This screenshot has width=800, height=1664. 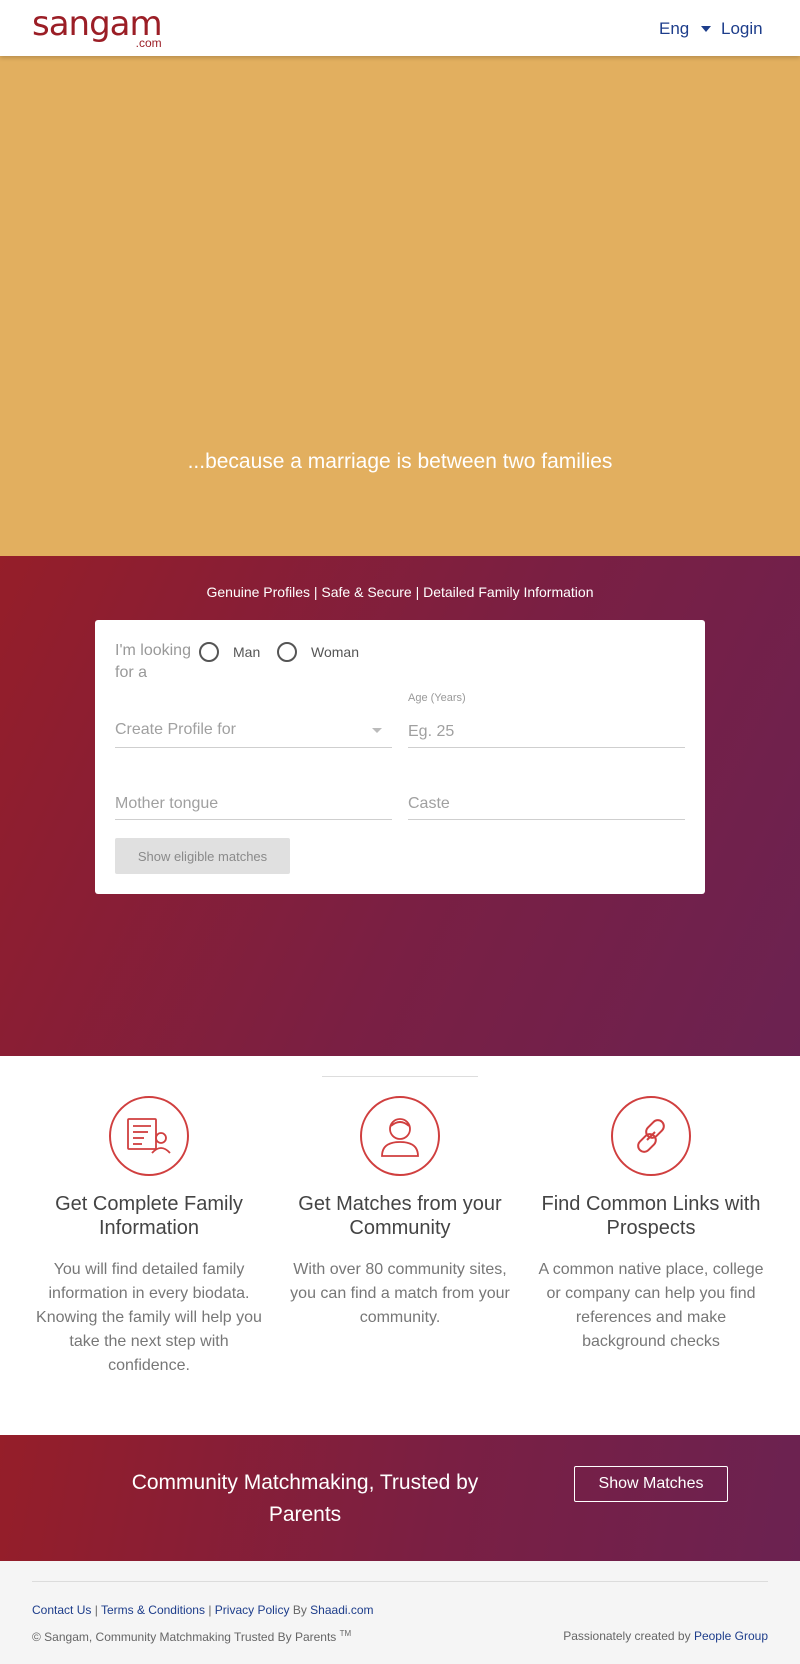 I want to click on age-label: Age (Years), so click(x=437, y=698).